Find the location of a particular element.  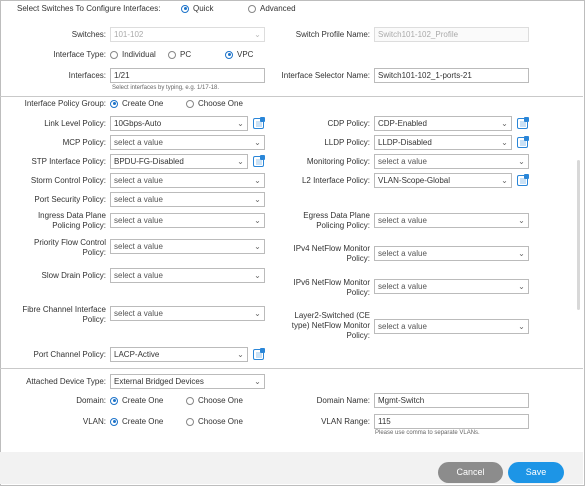

save-button: Save is located at coordinates (536, 472).